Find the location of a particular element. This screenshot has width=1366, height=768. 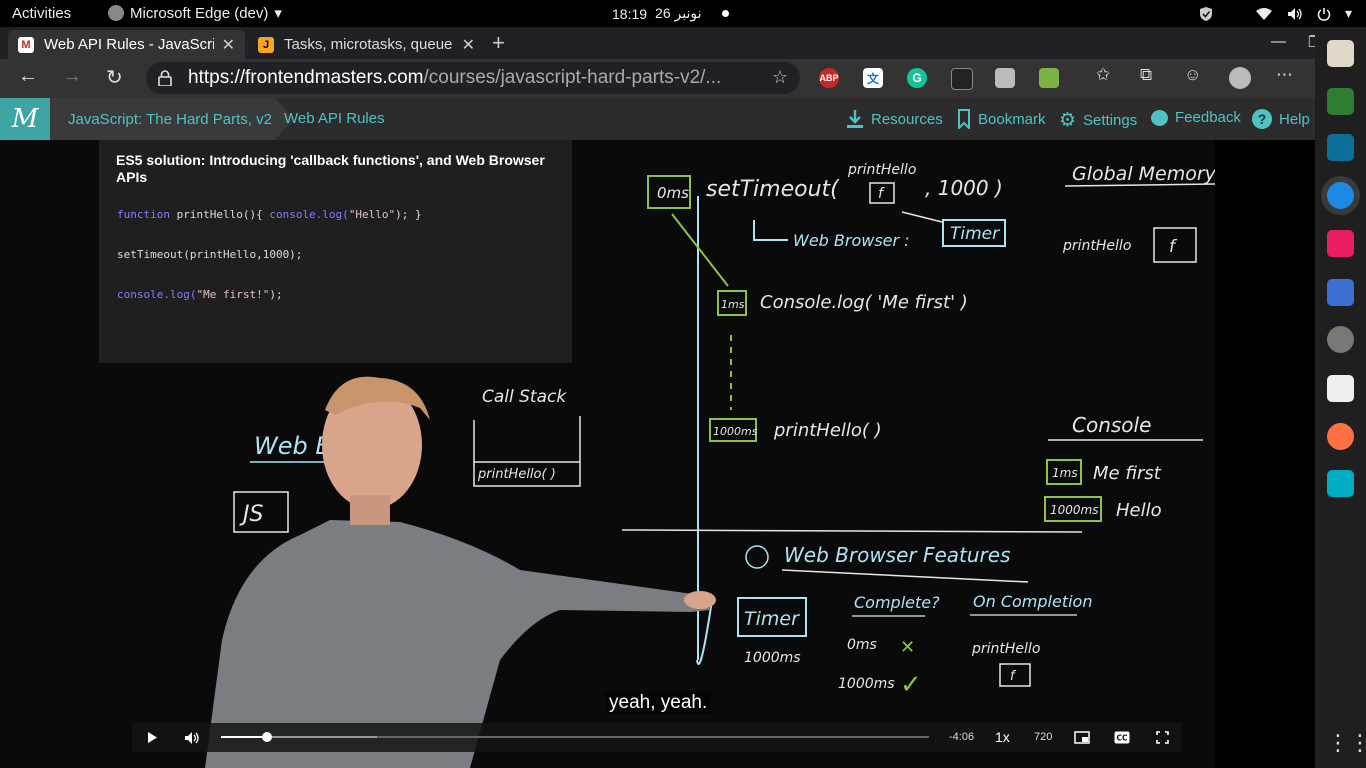

progress-handle is located at coordinates (267, 737).